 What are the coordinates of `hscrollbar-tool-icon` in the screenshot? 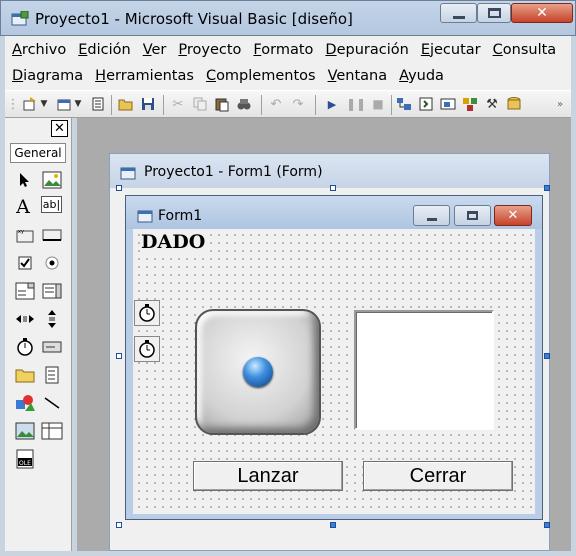 It's located at (25, 319).